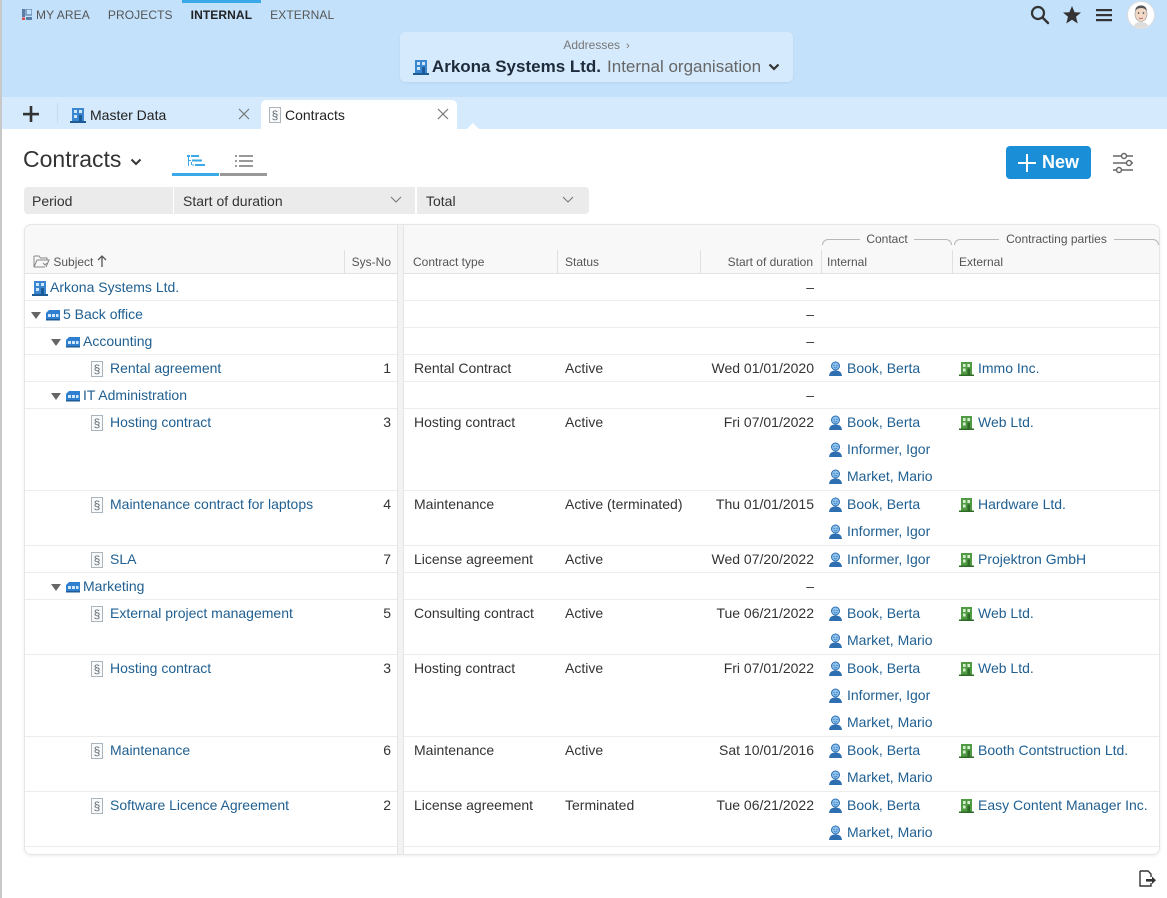 This screenshot has width=1167, height=898. I want to click on list-view-tab, so click(243, 162).